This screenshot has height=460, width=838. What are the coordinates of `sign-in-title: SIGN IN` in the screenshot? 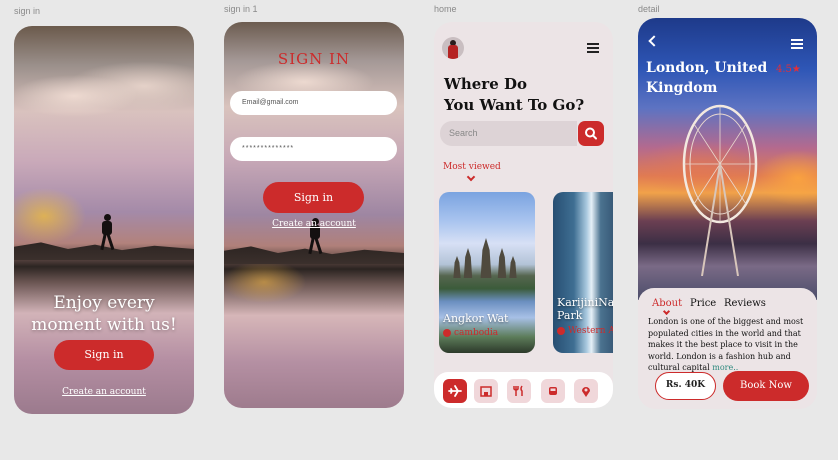 It's located at (314, 59).